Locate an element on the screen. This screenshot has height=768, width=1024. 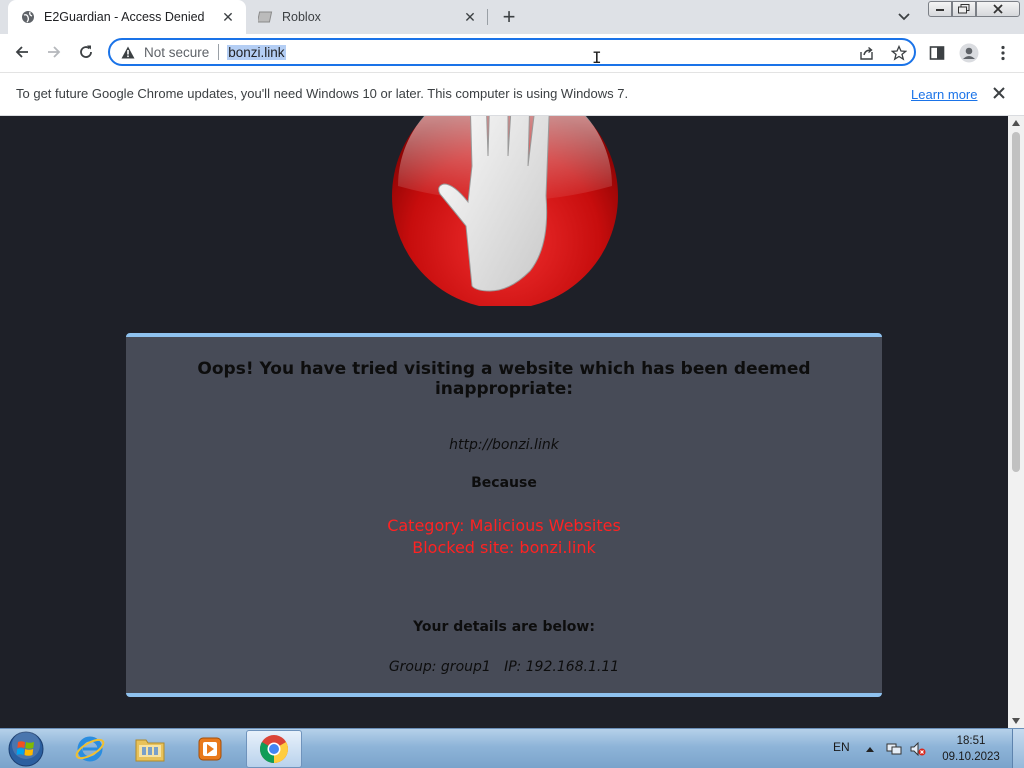
folder-icon is located at coordinates (150, 750).